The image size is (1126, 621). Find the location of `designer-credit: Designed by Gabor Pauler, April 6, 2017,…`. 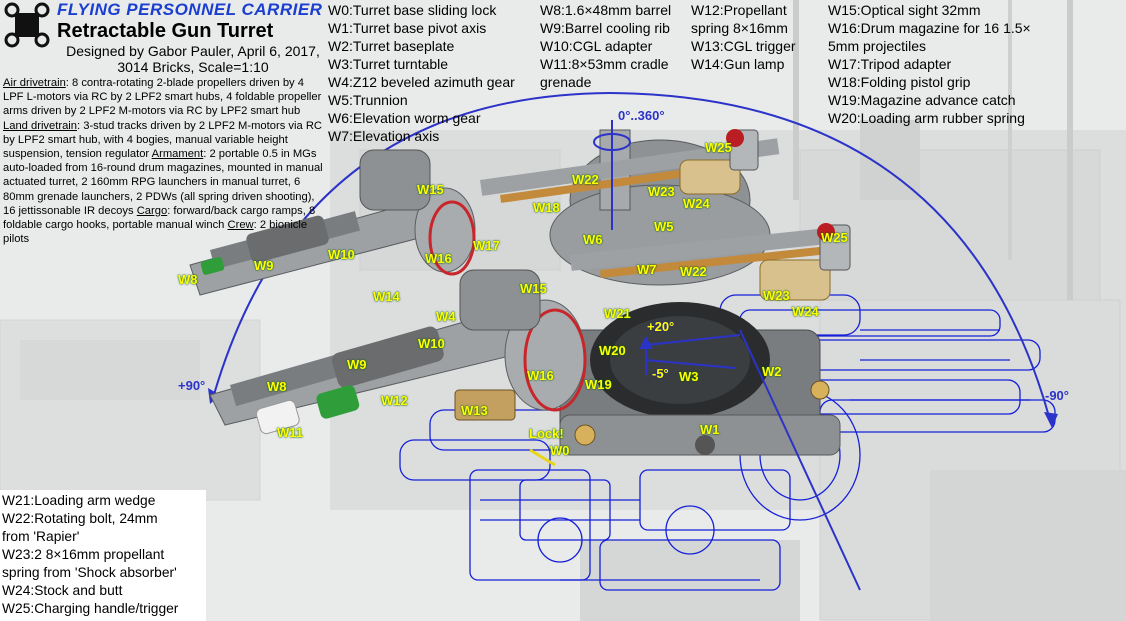

designer-credit: Designed by Gabor Pauler, April 6, 2017,… is located at coordinates (193, 59).